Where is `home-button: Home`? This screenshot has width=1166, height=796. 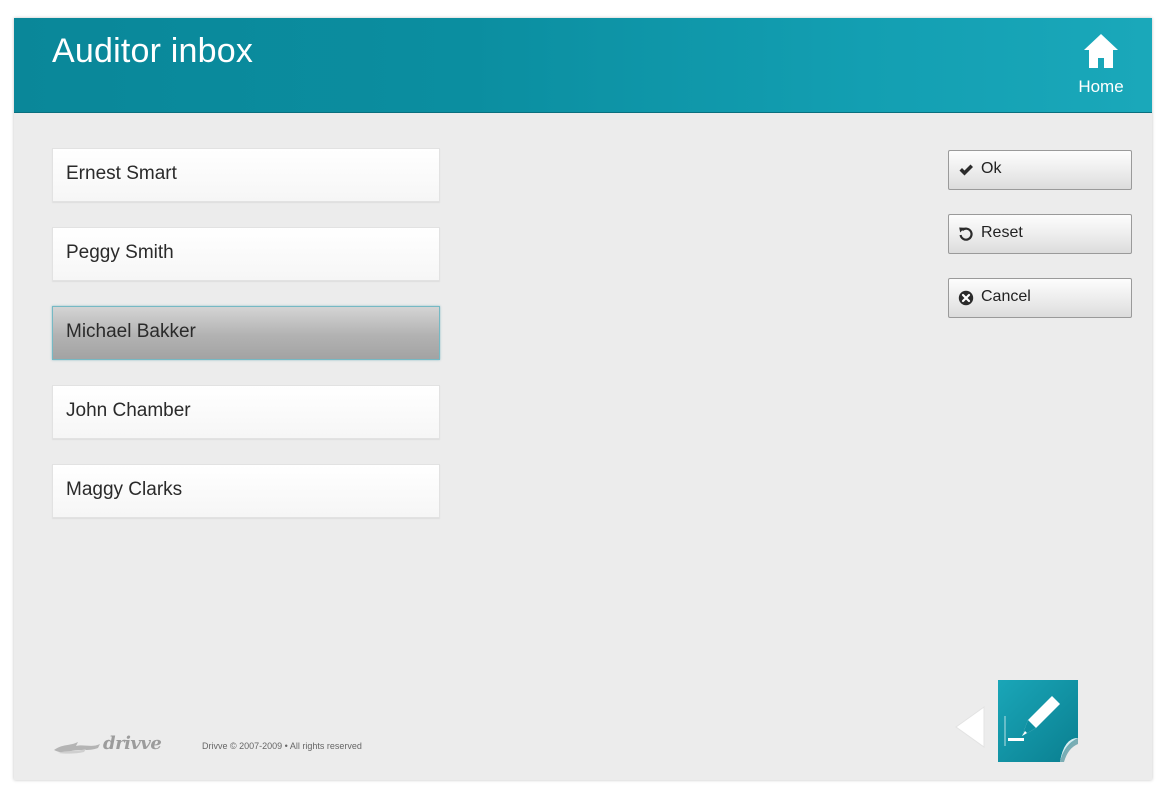
home-button: Home is located at coordinates (1101, 65).